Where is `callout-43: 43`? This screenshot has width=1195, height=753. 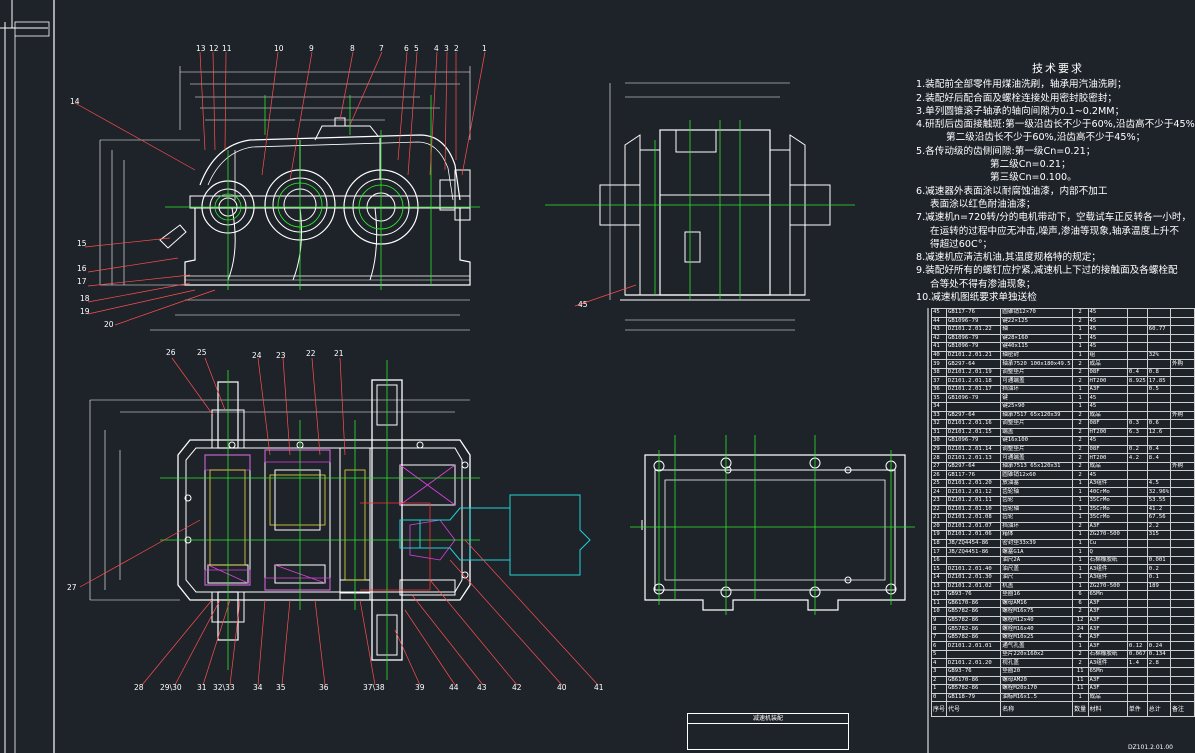
callout-43: 43 is located at coordinates (482, 687).